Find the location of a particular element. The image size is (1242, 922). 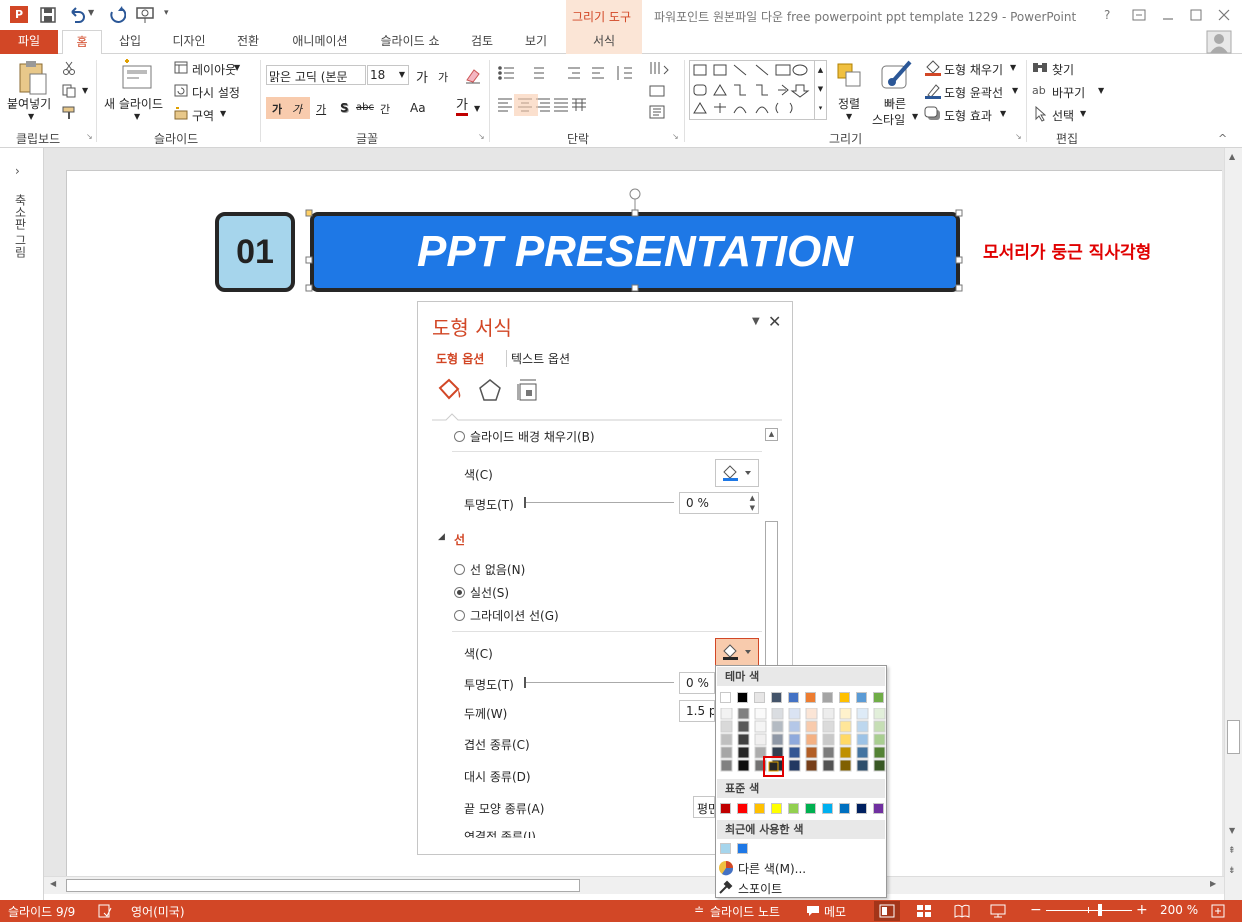

zoom-level: 200 % is located at coordinates (1179, 910).